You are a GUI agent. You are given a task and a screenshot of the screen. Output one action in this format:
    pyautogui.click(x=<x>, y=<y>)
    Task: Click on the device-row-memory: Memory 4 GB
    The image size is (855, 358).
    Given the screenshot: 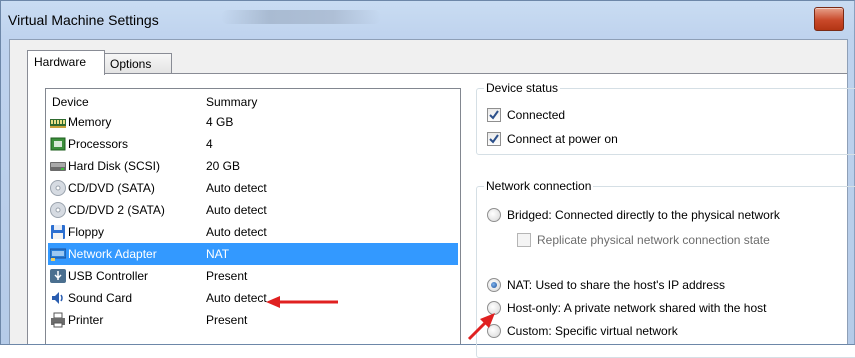 What is the action you would take?
    pyautogui.click(x=253, y=122)
    